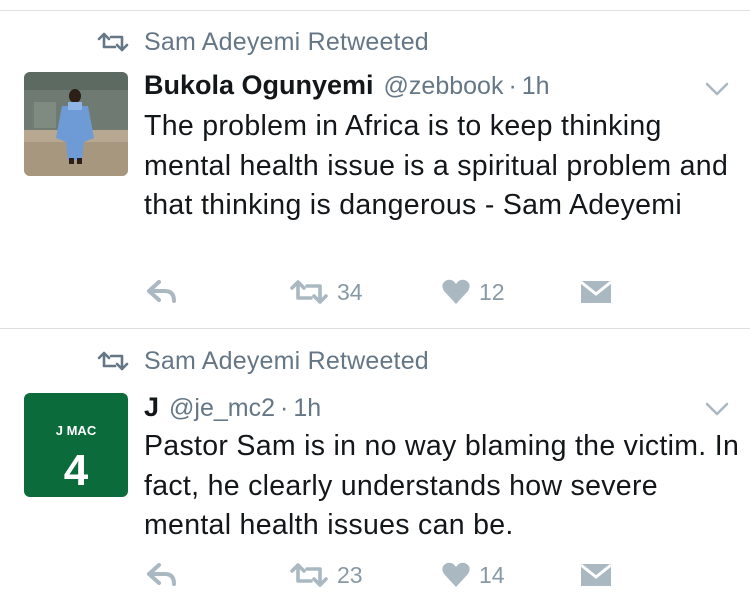 Image resolution: width=750 pixels, height=609 pixels. What do you see at coordinates (350, 291) in the screenshot?
I see `retweet-count: 34` at bounding box center [350, 291].